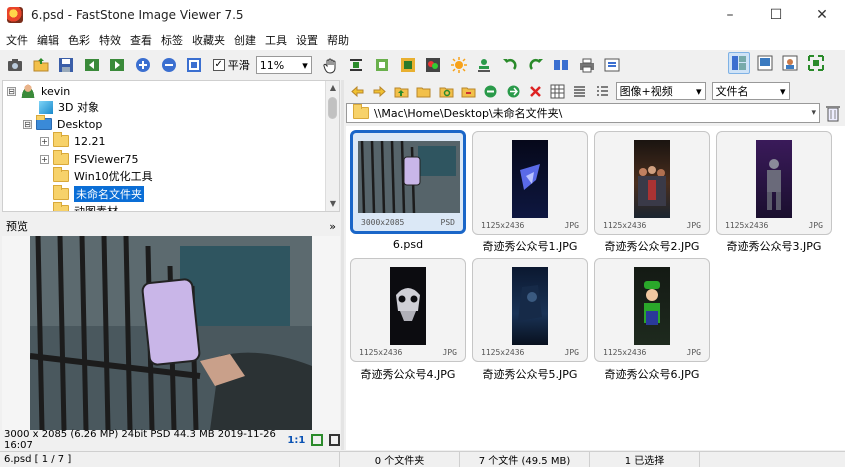 This screenshot has height=467, width=845. What do you see at coordinates (208, 40) in the screenshot?
I see `menu-favorites: 收藏夹` at bounding box center [208, 40].